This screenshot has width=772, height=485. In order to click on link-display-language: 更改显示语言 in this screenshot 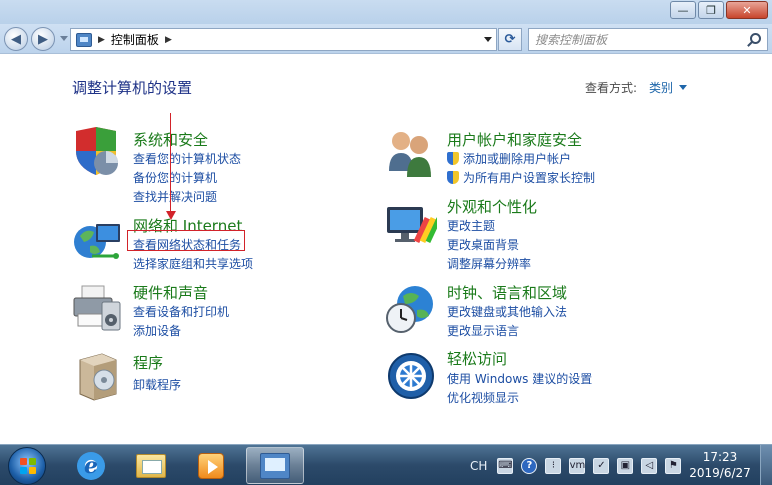, I will do `click(483, 330)`.